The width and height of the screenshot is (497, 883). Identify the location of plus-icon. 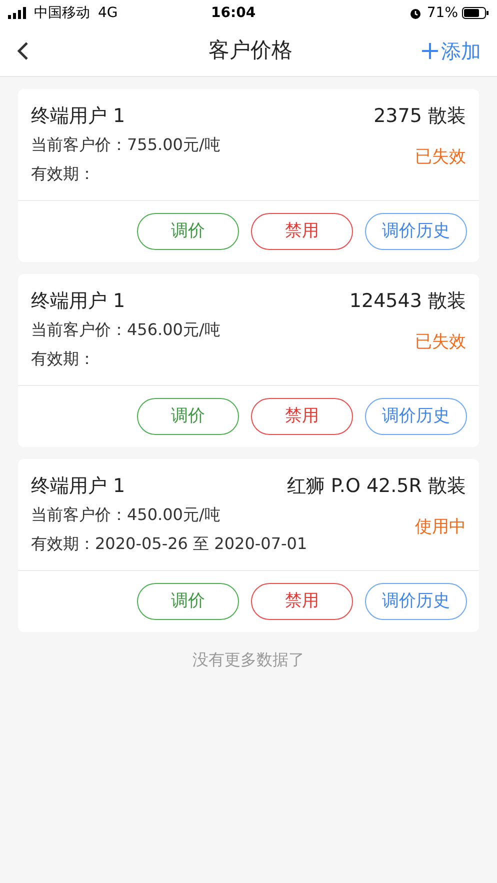
(430, 51).